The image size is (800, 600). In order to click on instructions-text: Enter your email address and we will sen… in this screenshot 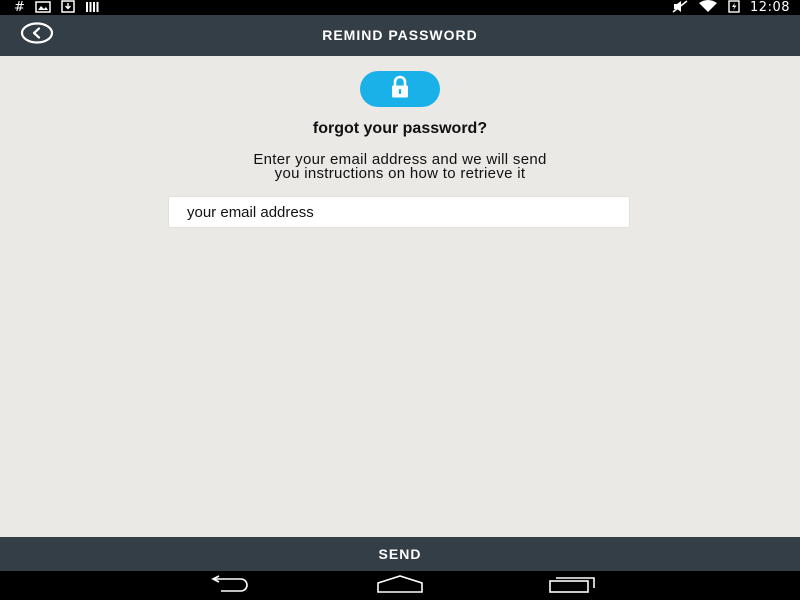, I will do `click(400, 167)`.